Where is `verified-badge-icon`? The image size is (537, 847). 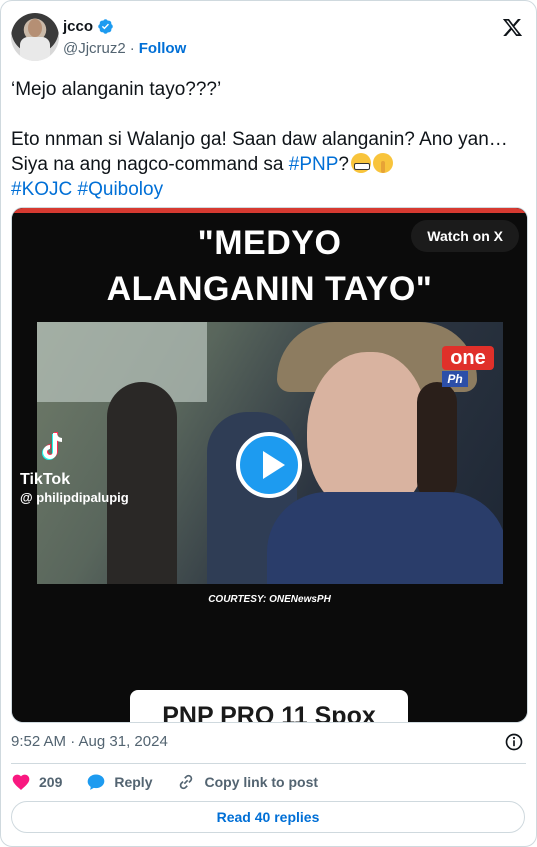 verified-badge-icon is located at coordinates (105, 26).